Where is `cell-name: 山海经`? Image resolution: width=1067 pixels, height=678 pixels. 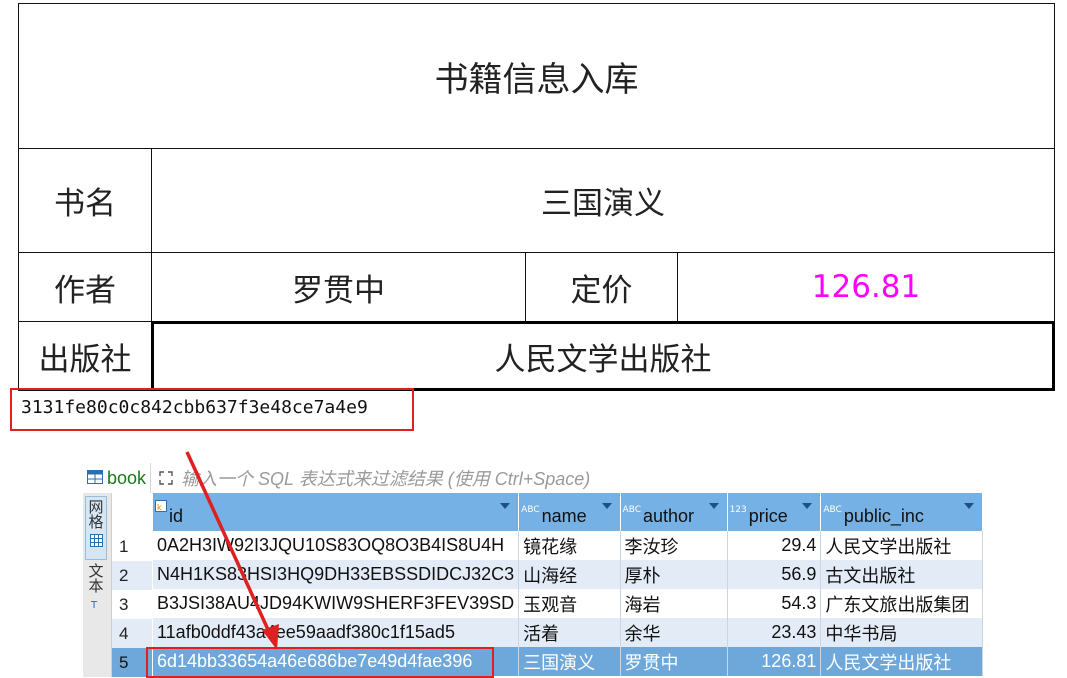 cell-name: 山海经 is located at coordinates (569, 574).